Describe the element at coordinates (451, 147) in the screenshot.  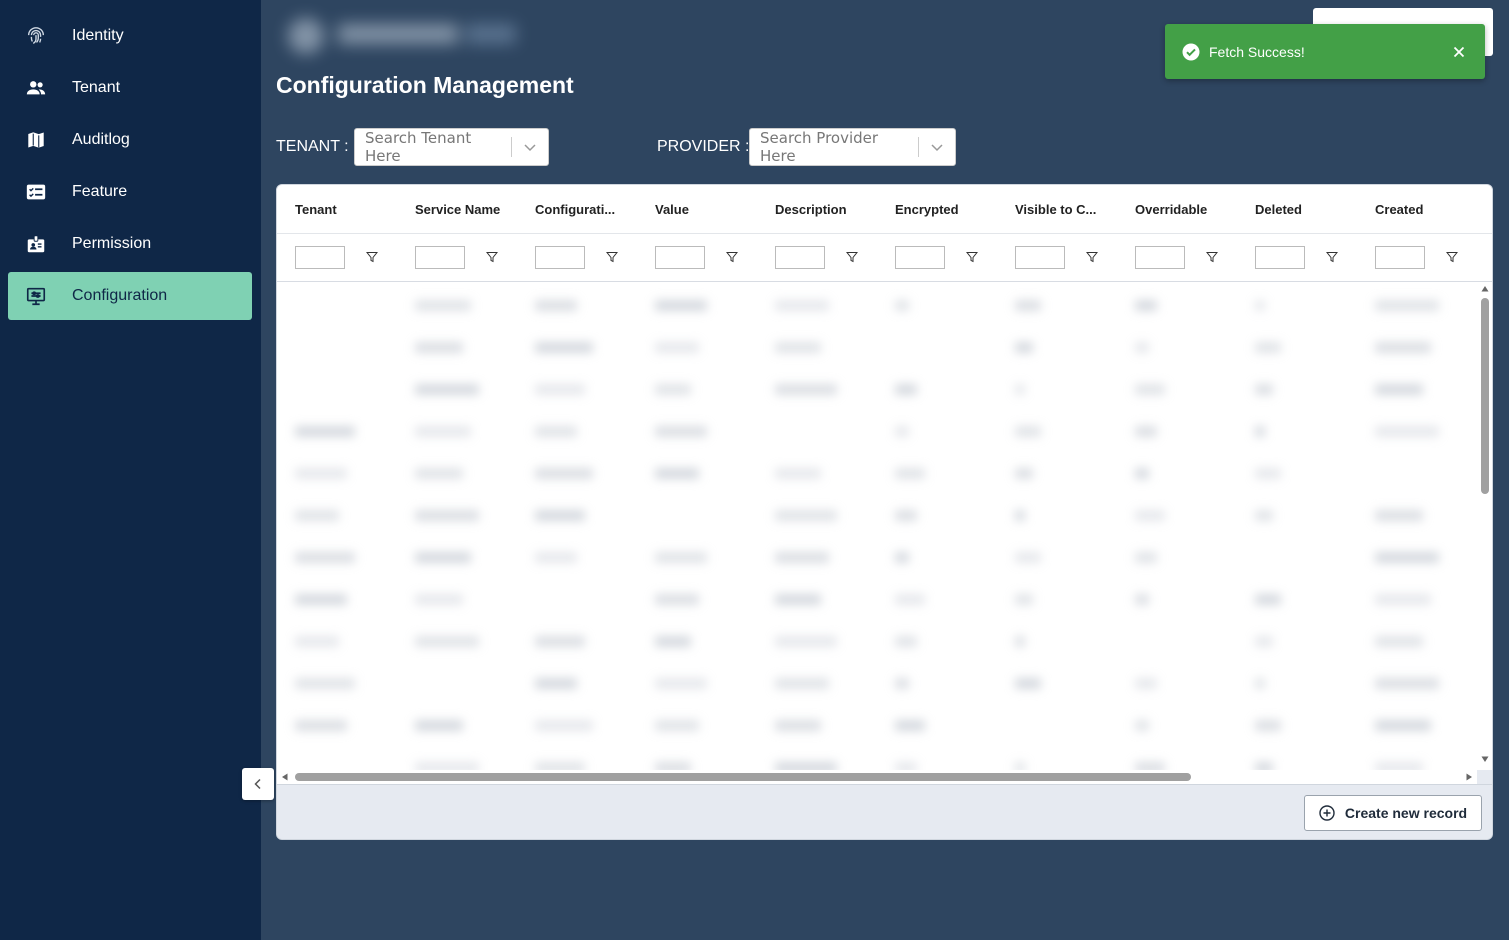
I see `tenant-select: Search Tenant Here` at that location.